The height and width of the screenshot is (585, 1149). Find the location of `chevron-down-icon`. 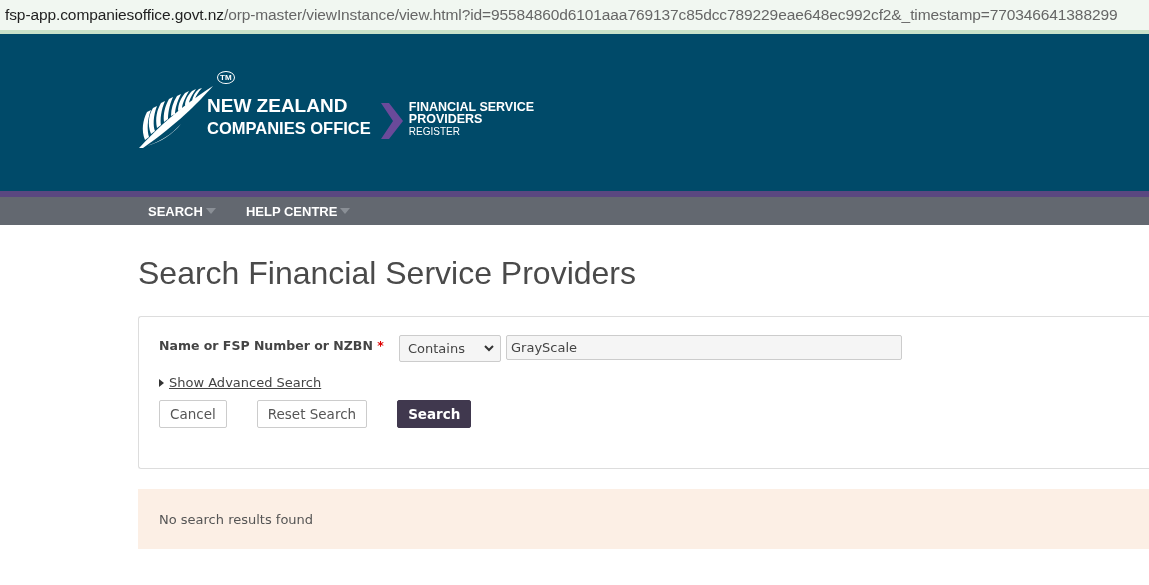

chevron-down-icon is located at coordinates (489, 348).